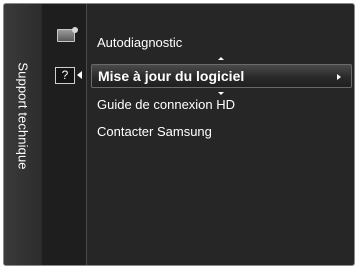 The width and height of the screenshot is (358, 269). What do you see at coordinates (221, 58) in the screenshot?
I see `scroll-up-icon` at bounding box center [221, 58].